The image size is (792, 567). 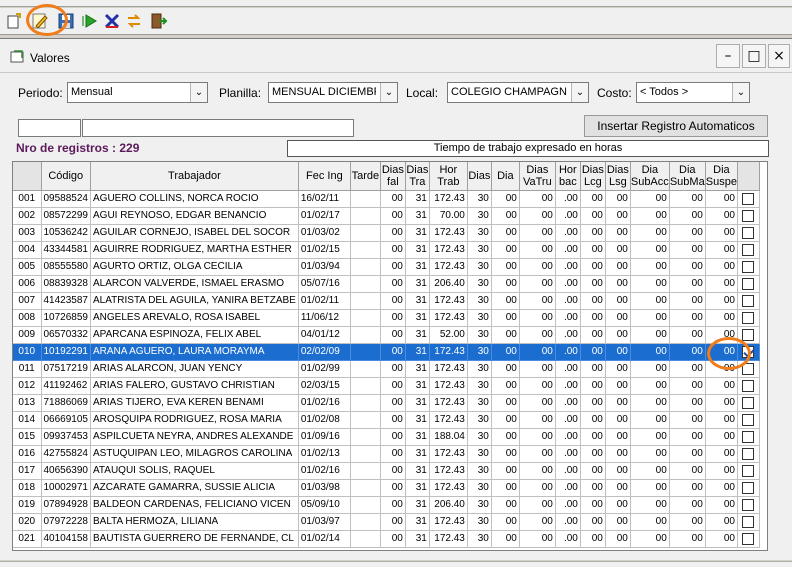 What do you see at coordinates (754, 56) in the screenshot?
I see `maximize-icon: □` at bounding box center [754, 56].